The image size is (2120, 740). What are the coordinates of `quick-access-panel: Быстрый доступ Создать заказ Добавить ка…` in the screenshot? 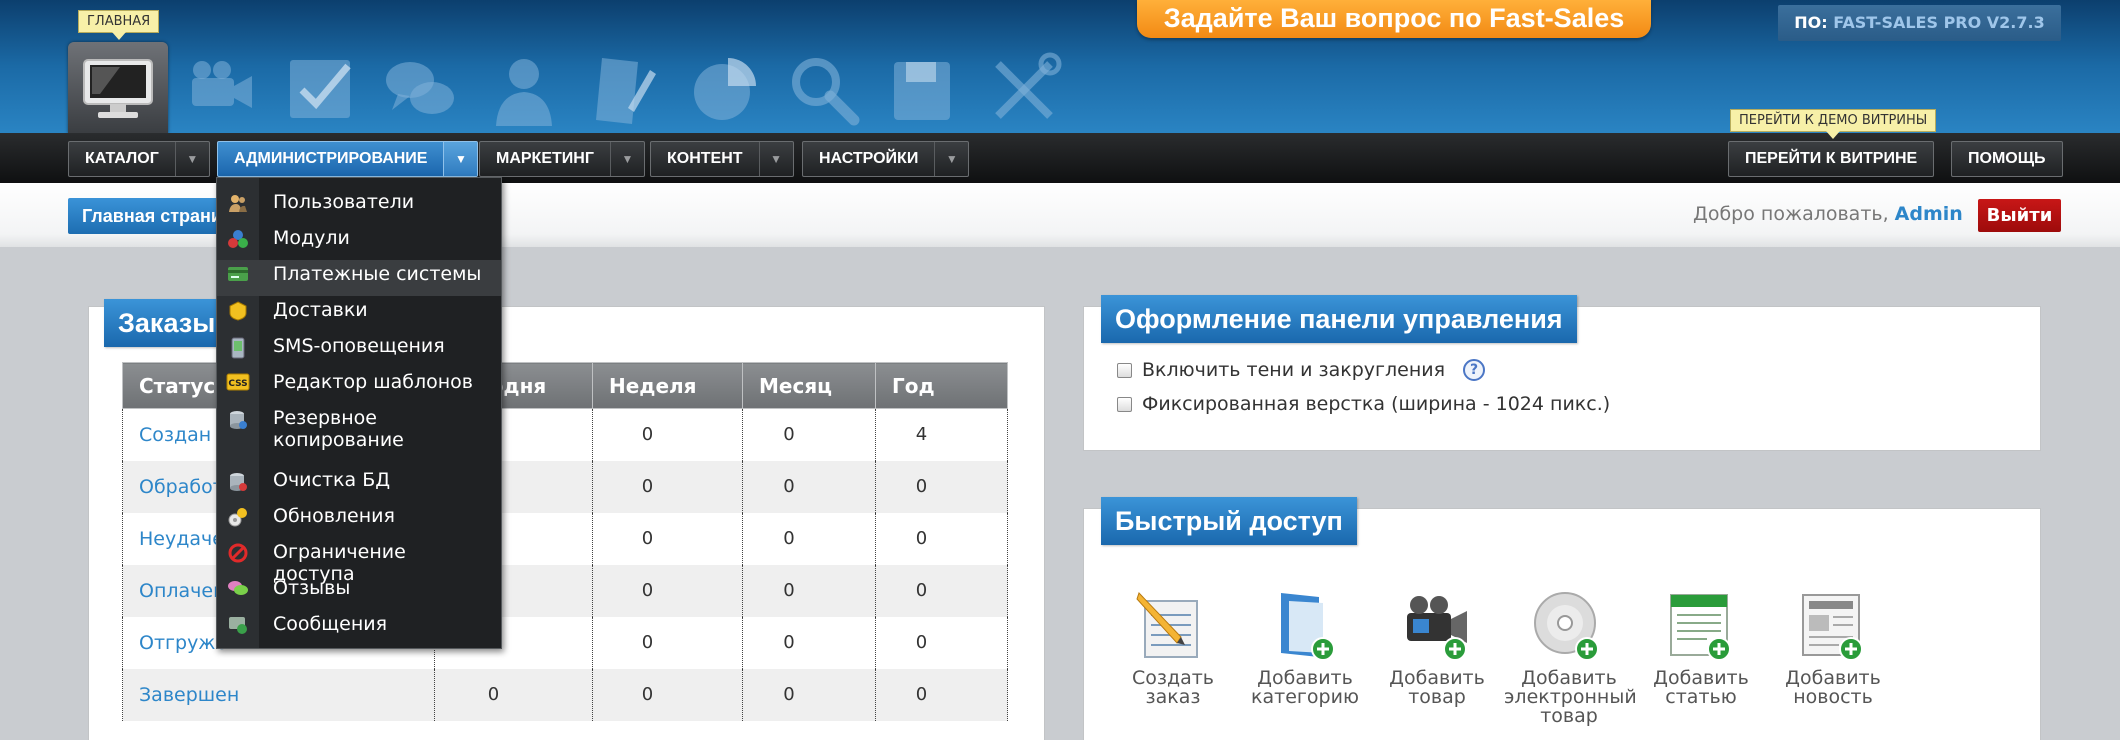 It's located at (1562, 618).